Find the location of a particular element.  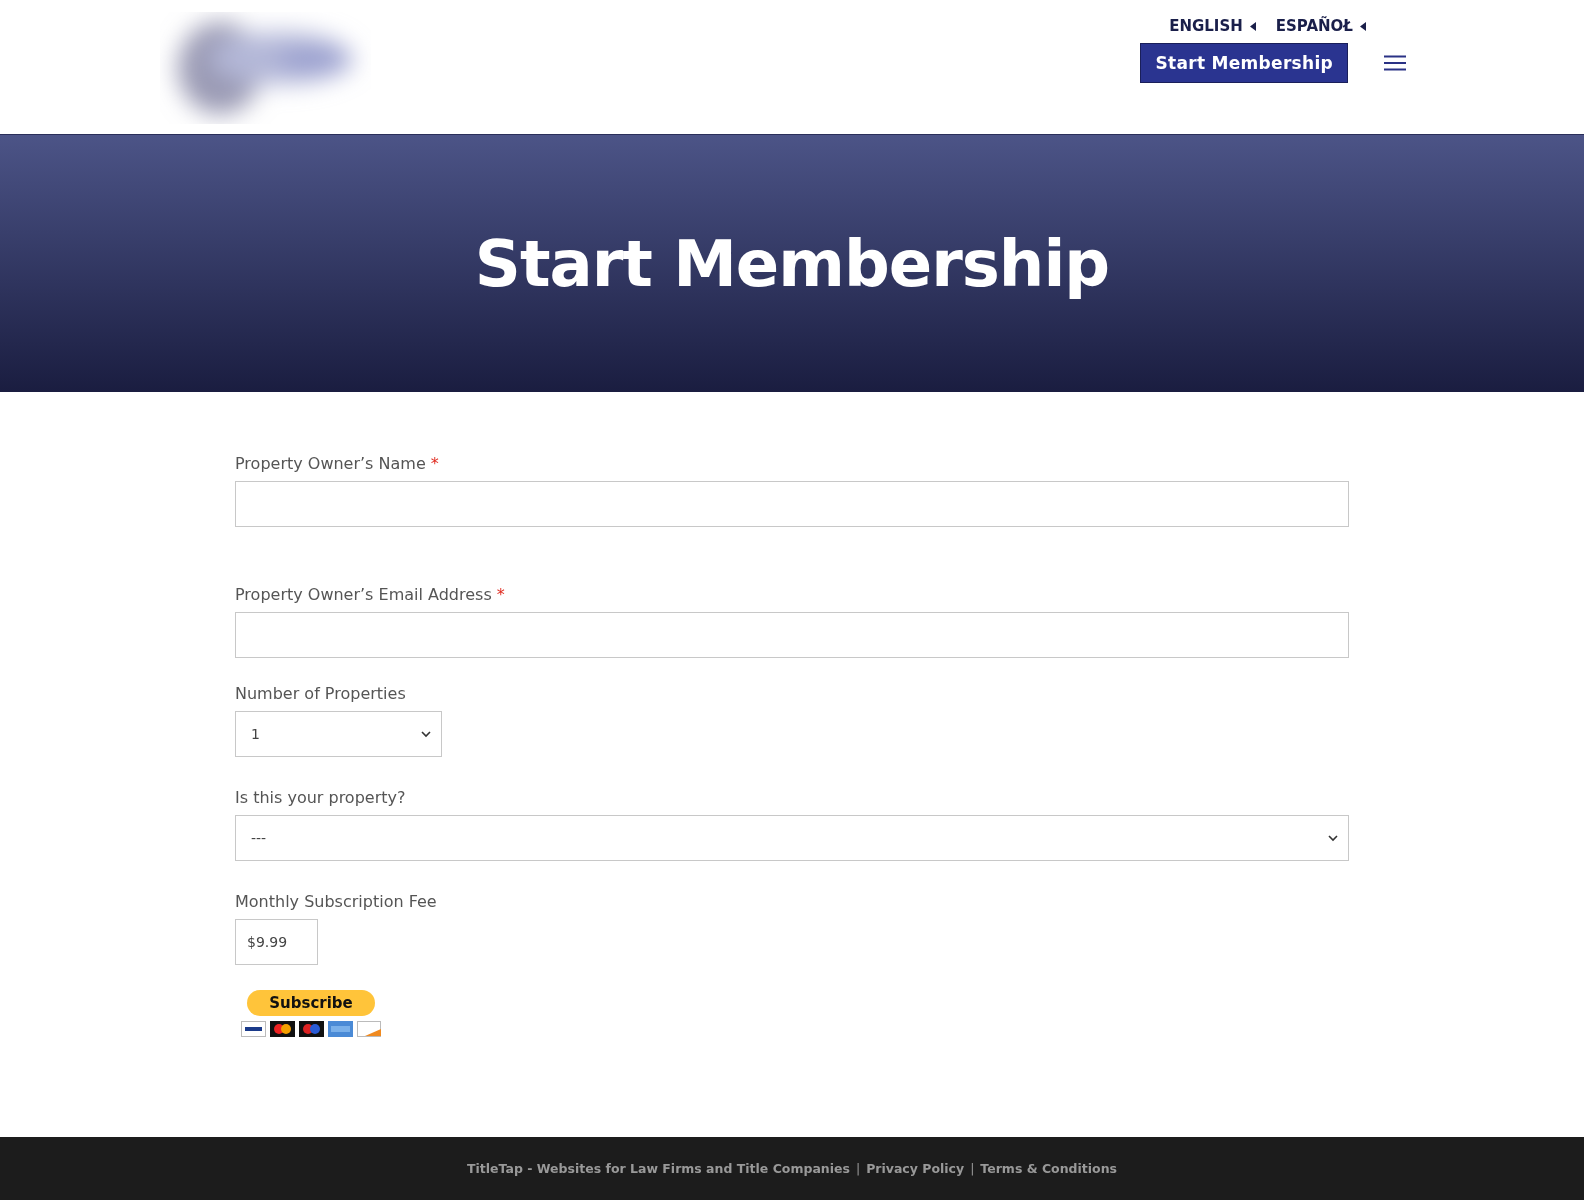

menu-icon is located at coordinates (1395, 63).